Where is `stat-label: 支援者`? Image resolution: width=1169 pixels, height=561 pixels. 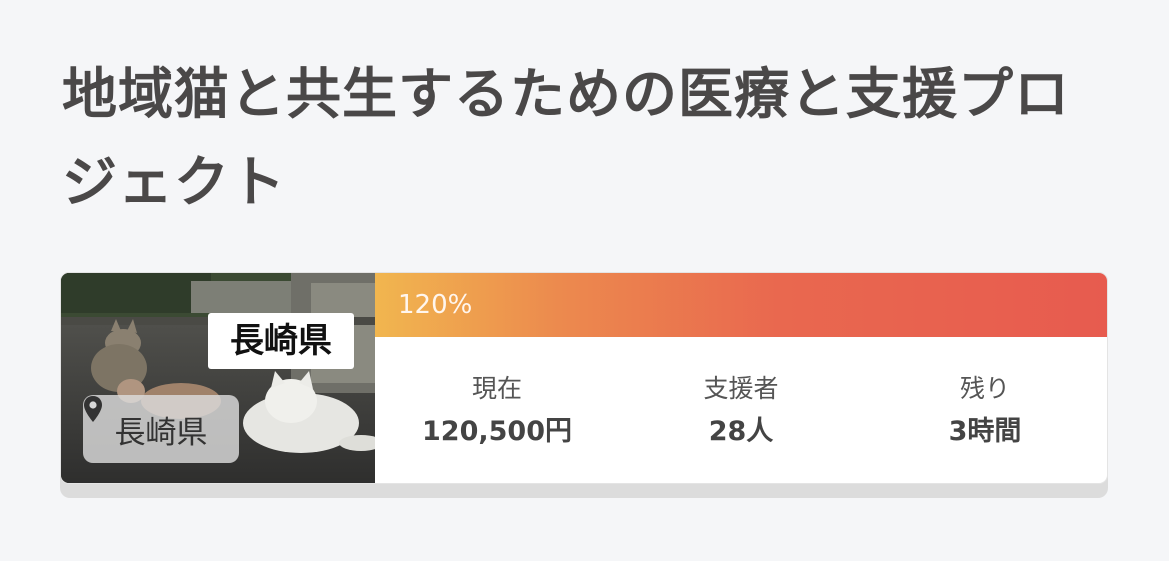 stat-label: 支援者 is located at coordinates (741, 388).